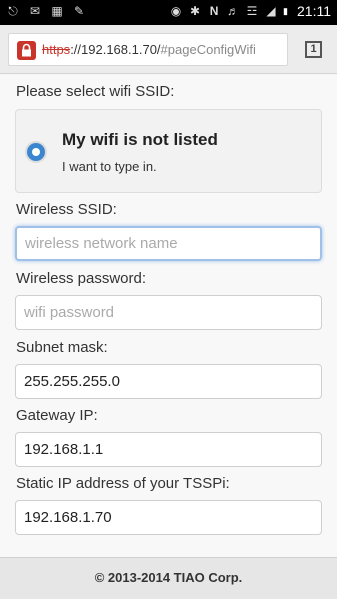 Image resolution: width=337 pixels, height=599 pixels. What do you see at coordinates (313, 49) in the screenshot?
I see `tab-switcher-button: 1` at bounding box center [313, 49].